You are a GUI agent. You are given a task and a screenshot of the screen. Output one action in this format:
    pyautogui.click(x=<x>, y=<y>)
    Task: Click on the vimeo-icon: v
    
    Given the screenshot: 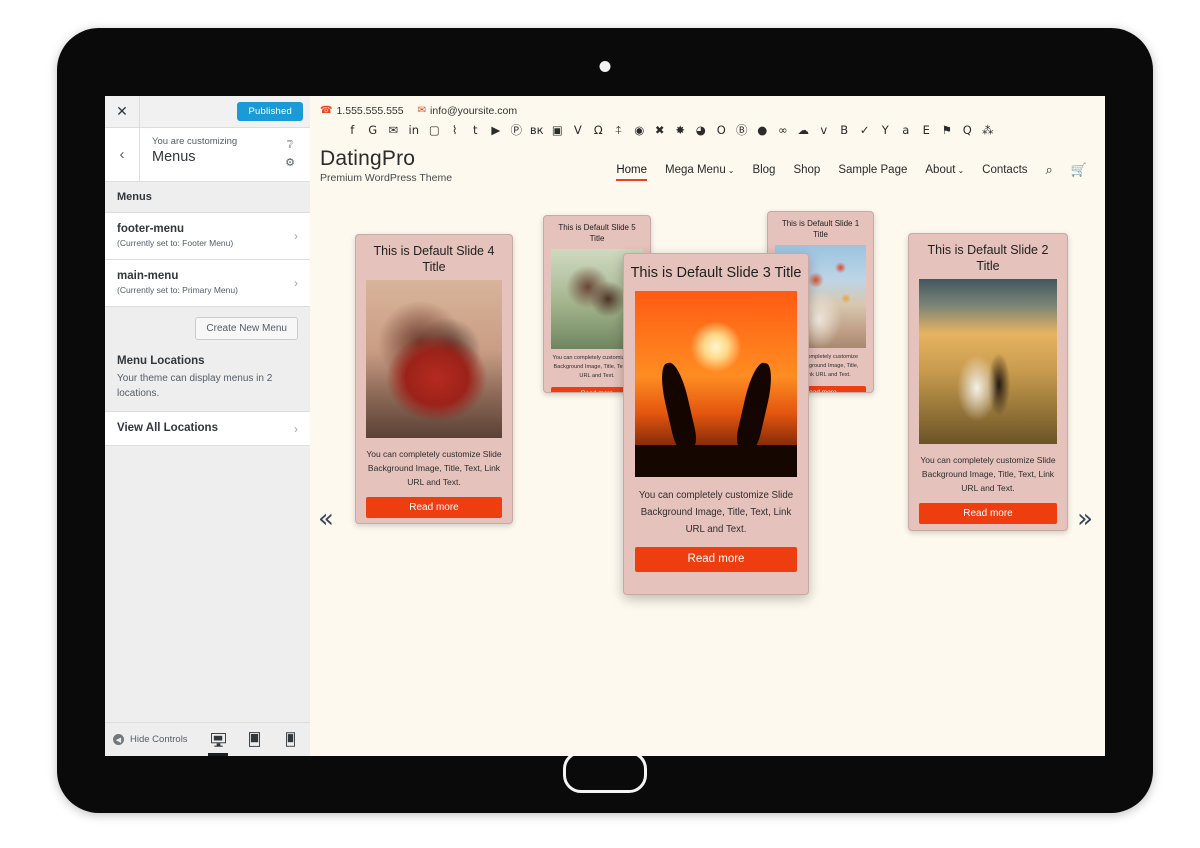 What is the action you would take?
    pyautogui.click(x=824, y=130)
    